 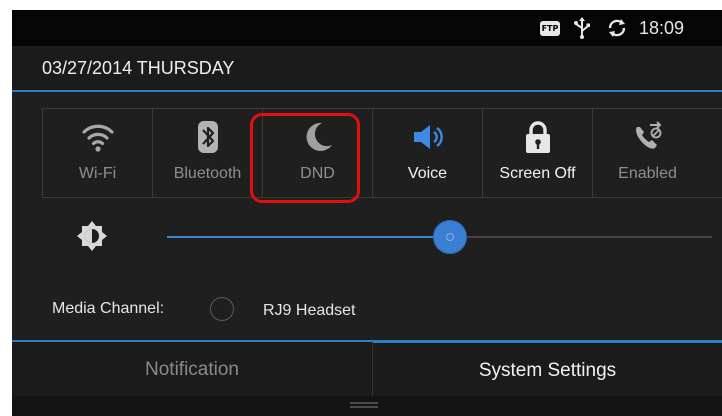 What do you see at coordinates (648, 135) in the screenshot?
I see `call-forward-icon` at bounding box center [648, 135].